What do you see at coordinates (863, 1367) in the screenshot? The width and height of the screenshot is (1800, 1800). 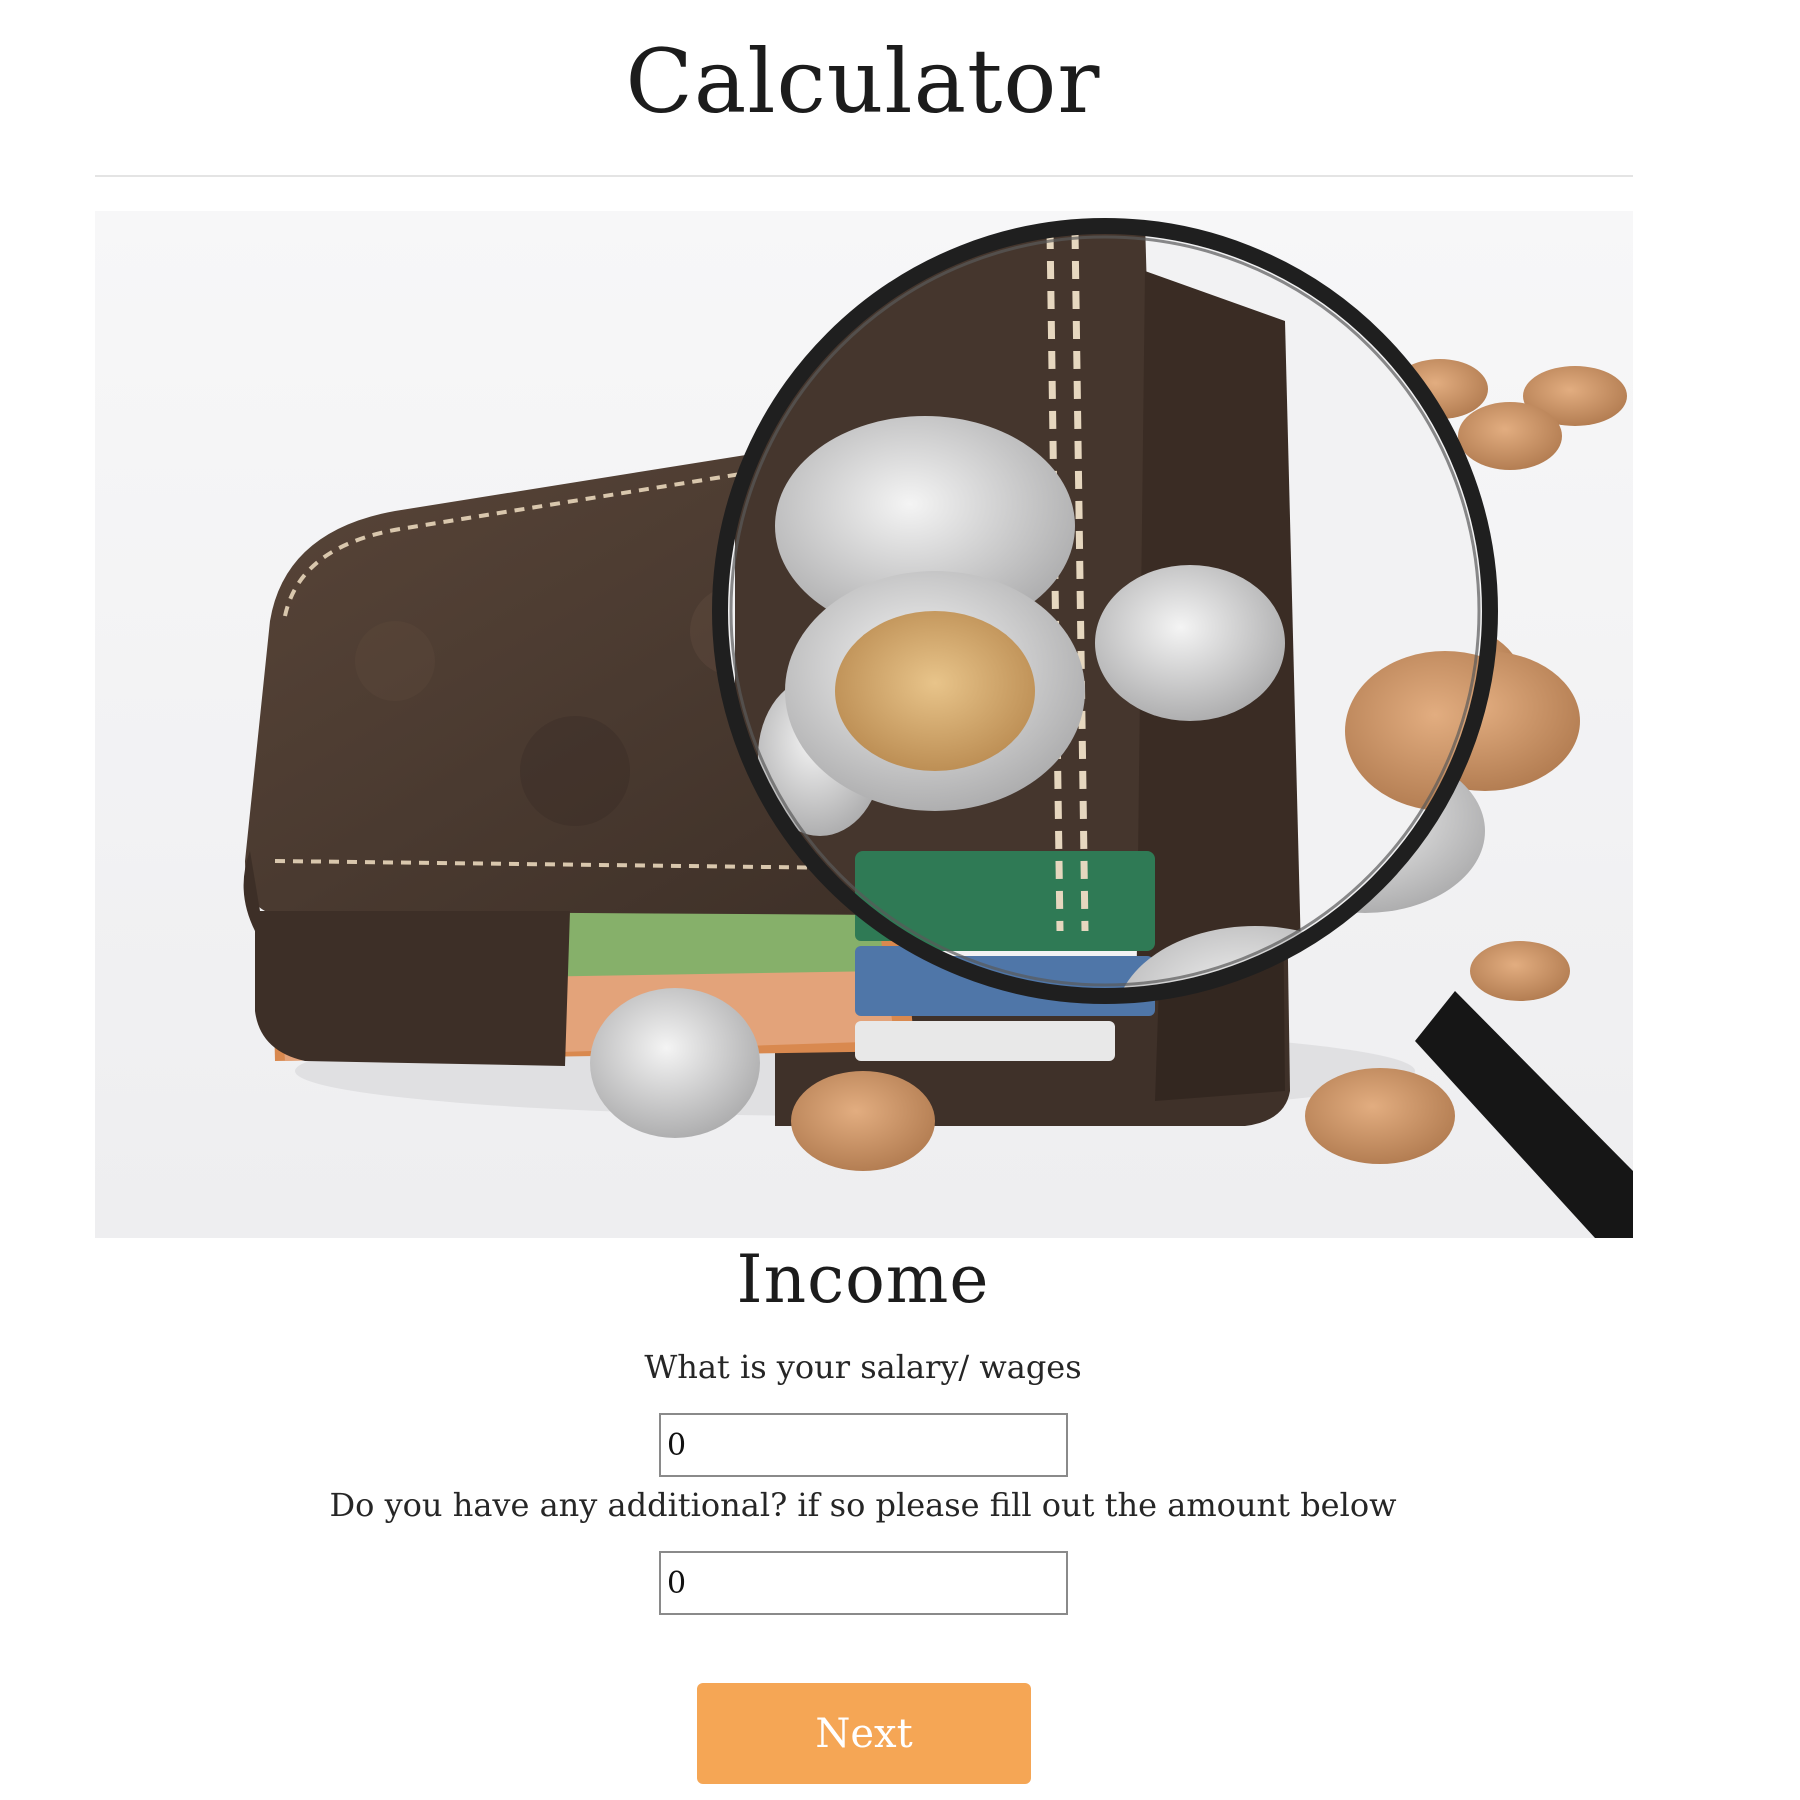 I see `salary-label: What is your salary/ wages` at bounding box center [863, 1367].